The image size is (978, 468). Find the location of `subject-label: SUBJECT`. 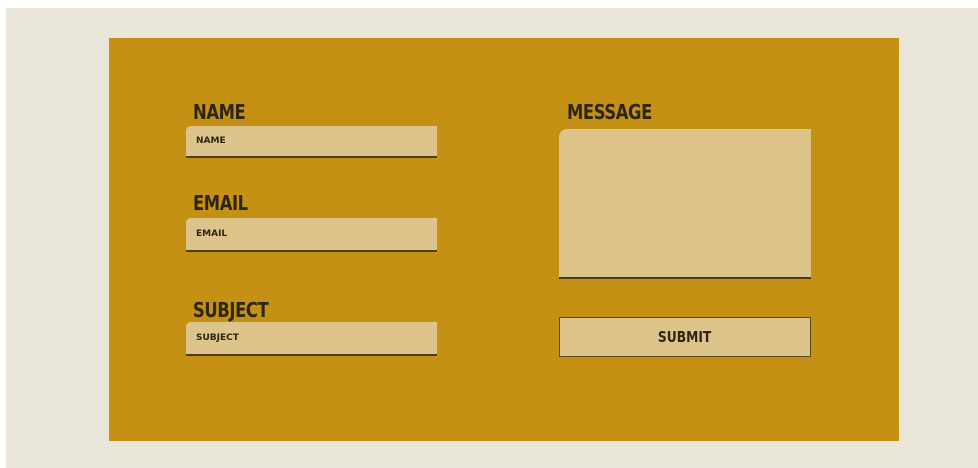

subject-label: SUBJECT is located at coordinates (231, 310).